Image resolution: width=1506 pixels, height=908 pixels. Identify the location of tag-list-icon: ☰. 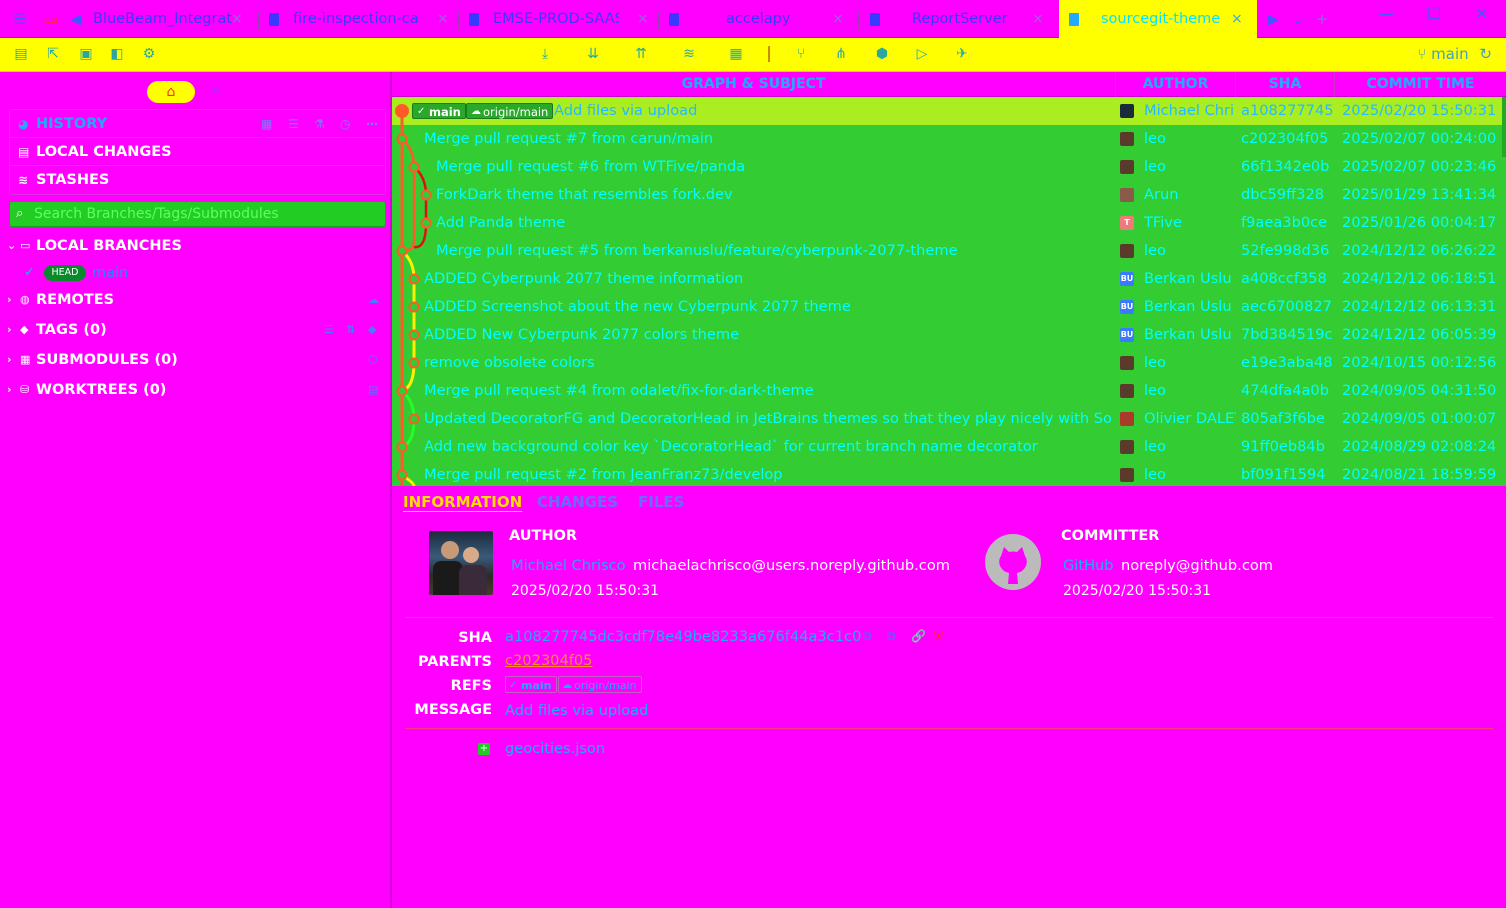
(329, 330).